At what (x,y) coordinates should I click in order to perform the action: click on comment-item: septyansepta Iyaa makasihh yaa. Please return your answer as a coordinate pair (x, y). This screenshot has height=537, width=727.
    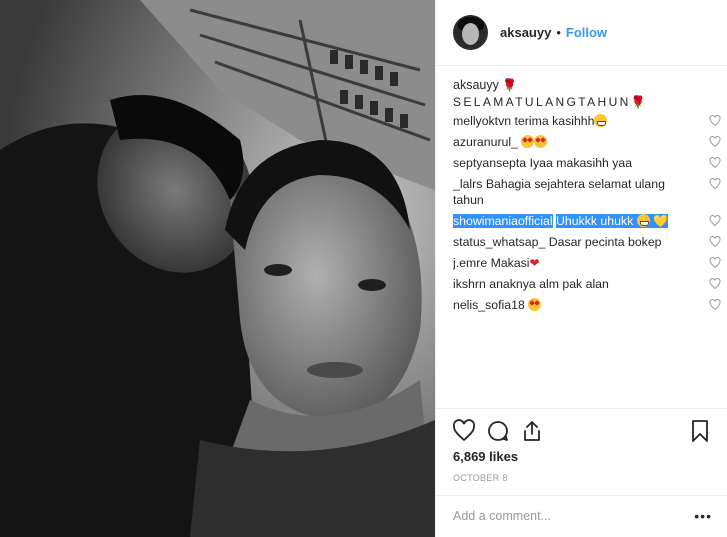
    Looking at the image, I should click on (587, 163).